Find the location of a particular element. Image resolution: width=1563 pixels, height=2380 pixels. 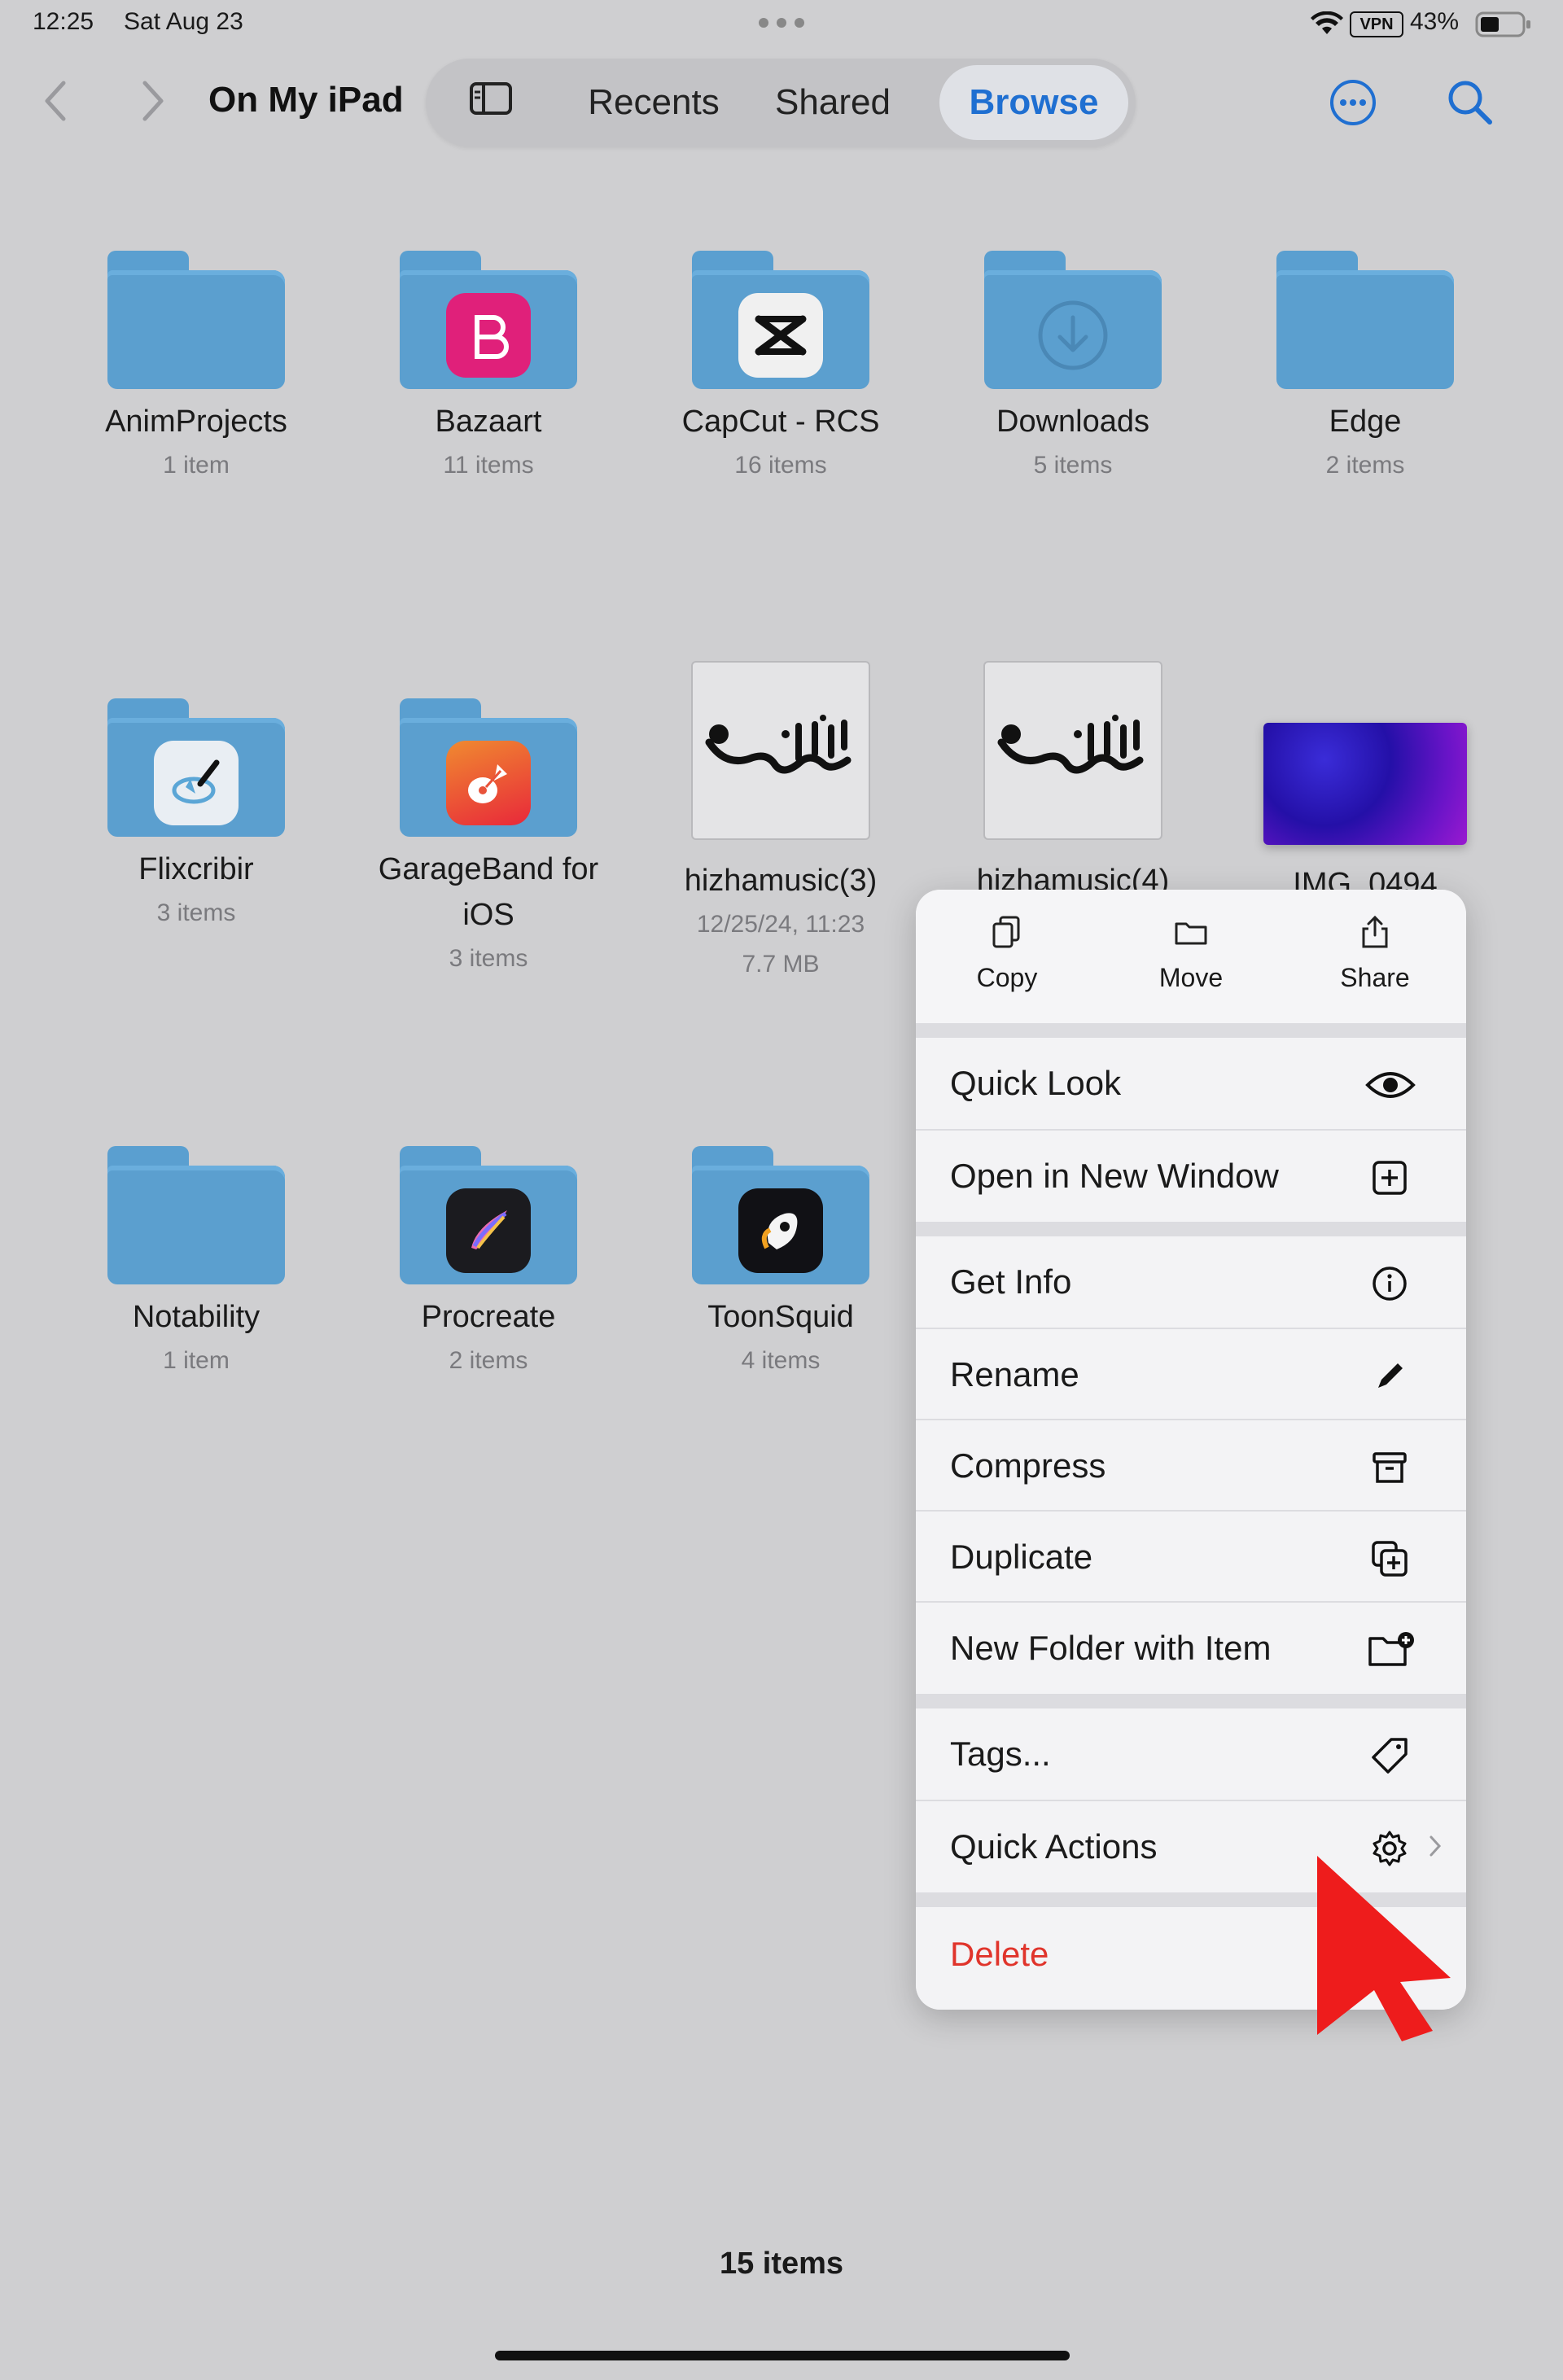

file-item-downloads: Downloads 5 items is located at coordinates (1073, 369).